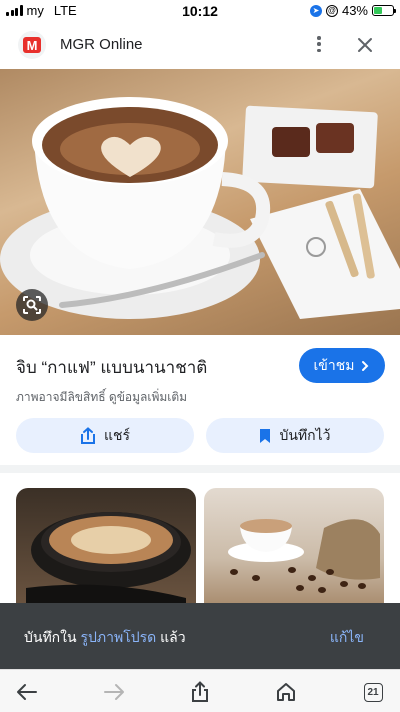  I want to click on snackbar-message: บันทึกใน รูปภาพโปรด แล้ว, so click(105, 638).